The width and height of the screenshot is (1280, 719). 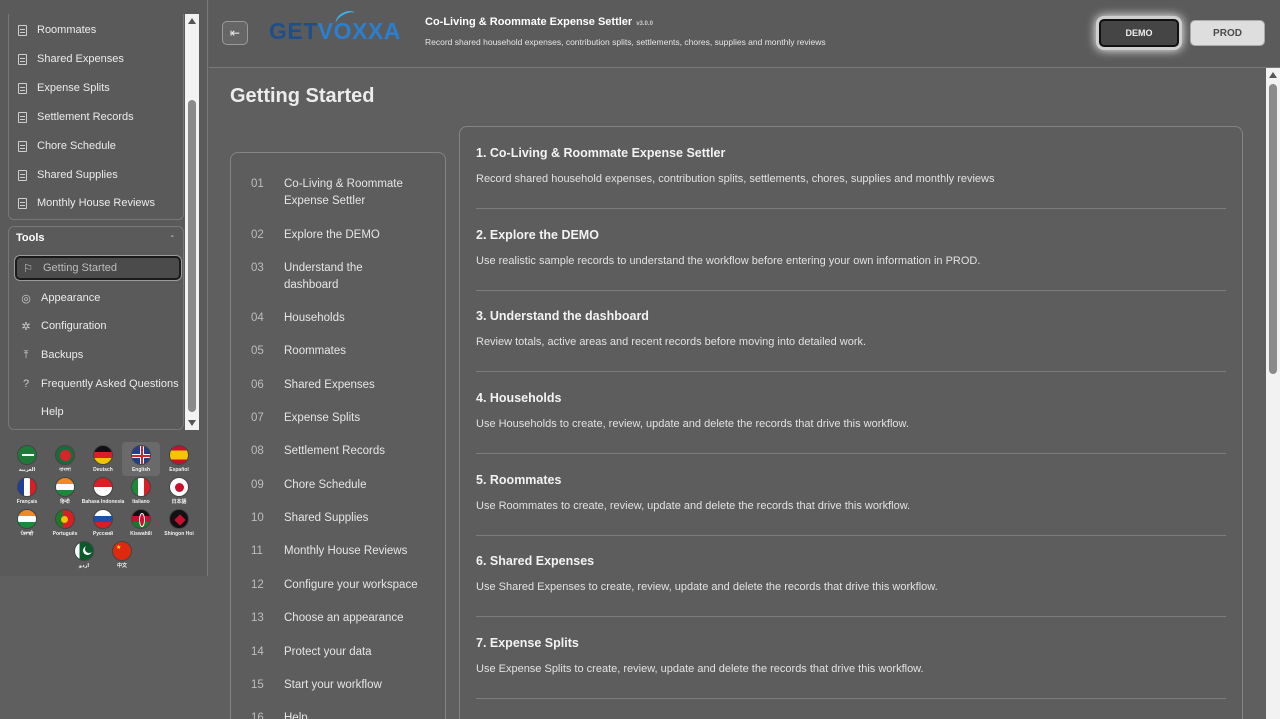 What do you see at coordinates (329, 385) in the screenshot?
I see `toc-label: Shared Expenses` at bounding box center [329, 385].